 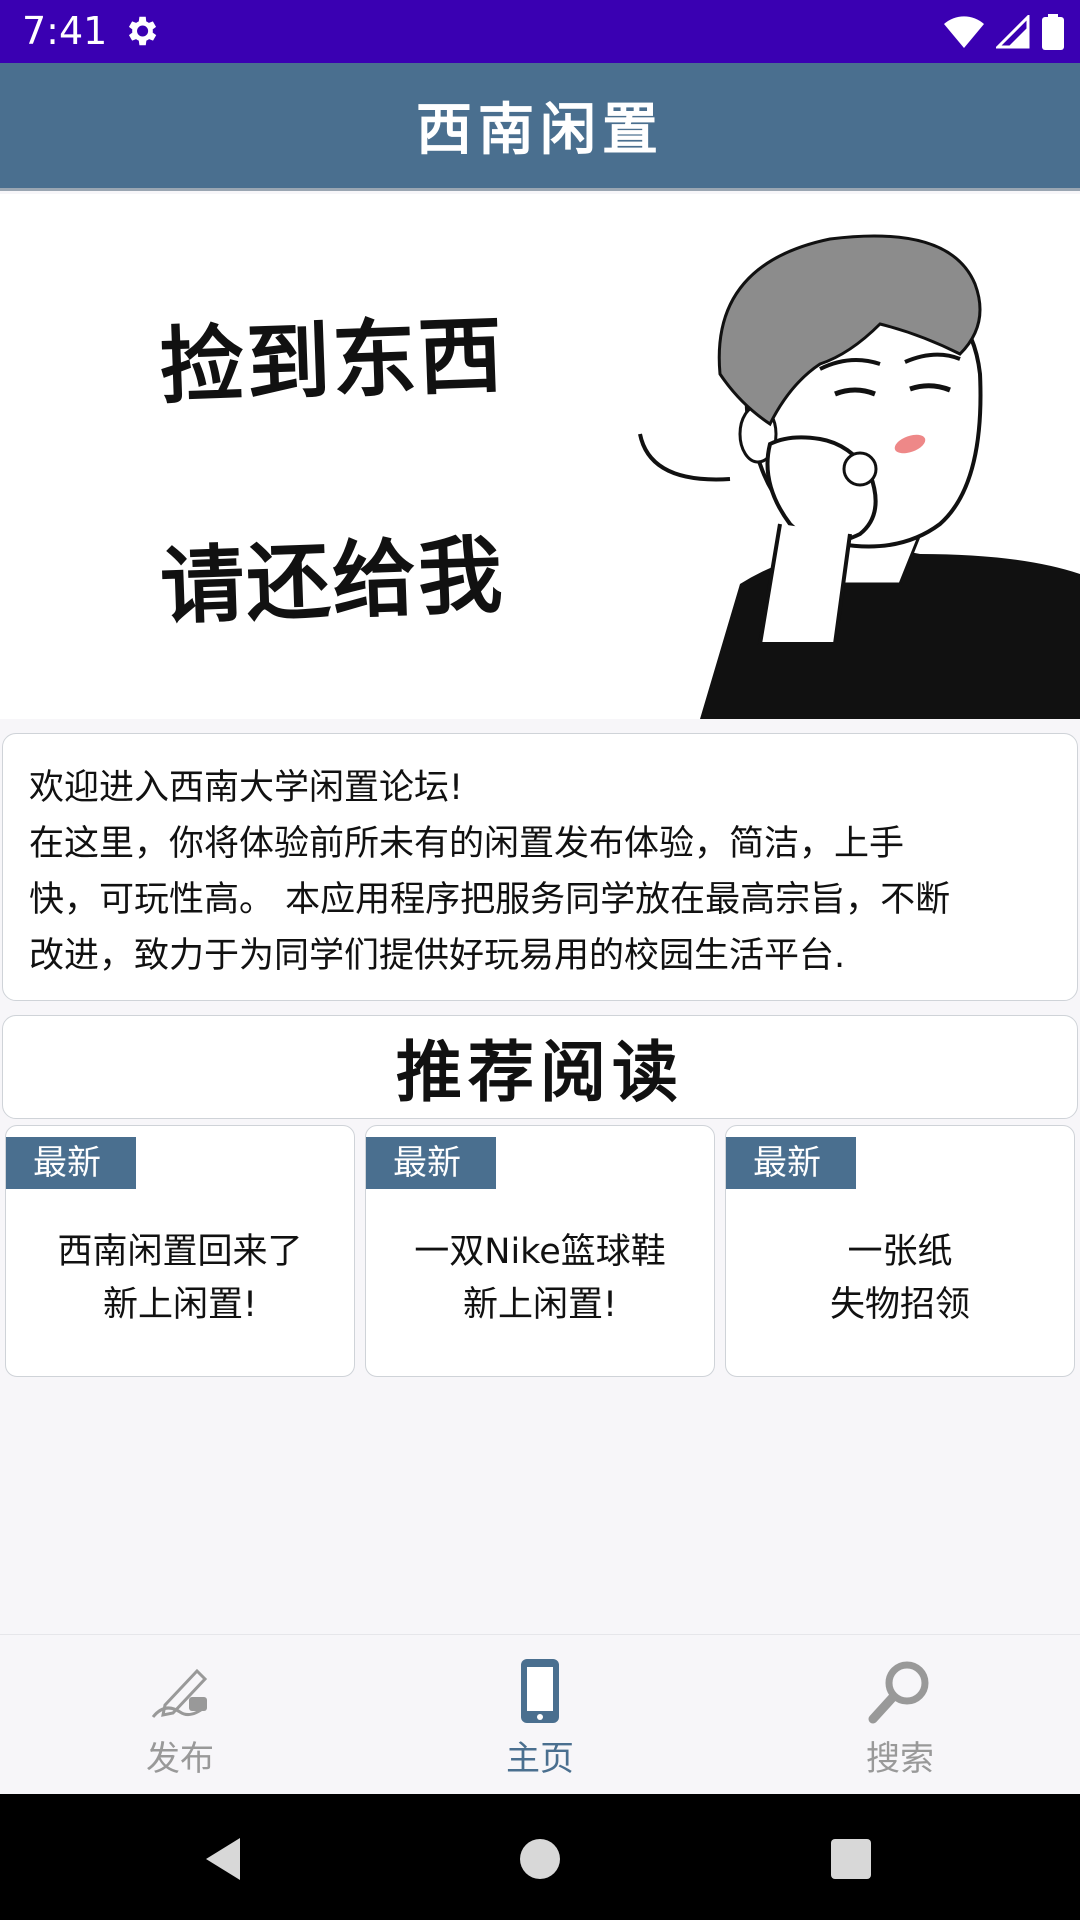 I want to click on banner-line-2: 请还给我, so click(x=332, y=580).